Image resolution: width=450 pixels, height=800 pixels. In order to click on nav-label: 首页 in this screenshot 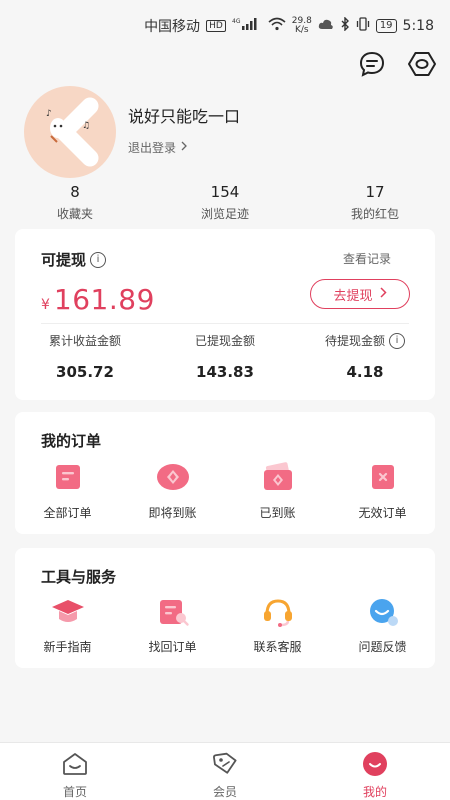, I will do `click(74, 792)`.